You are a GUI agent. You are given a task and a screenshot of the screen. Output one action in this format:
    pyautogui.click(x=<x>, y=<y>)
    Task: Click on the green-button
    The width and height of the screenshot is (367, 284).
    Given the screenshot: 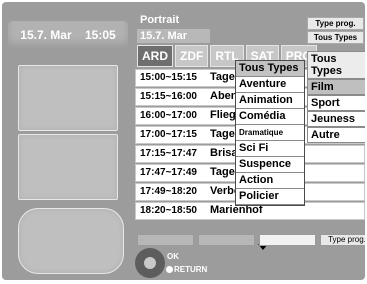 What is the action you would take?
    pyautogui.click(x=226, y=240)
    